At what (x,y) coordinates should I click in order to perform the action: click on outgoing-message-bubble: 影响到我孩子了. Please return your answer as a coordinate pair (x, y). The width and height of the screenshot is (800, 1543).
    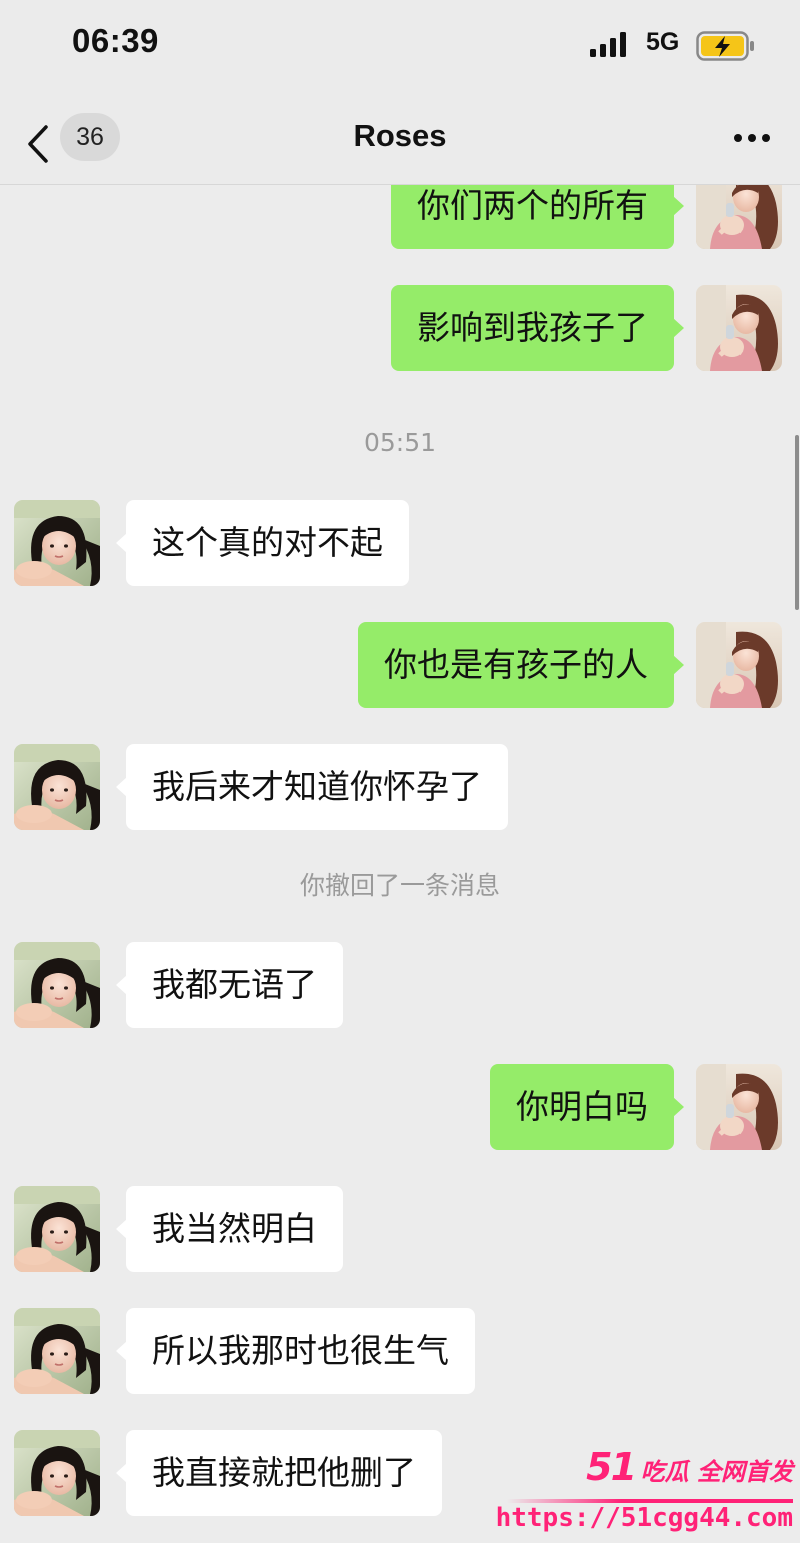
    Looking at the image, I should click on (537, 328).